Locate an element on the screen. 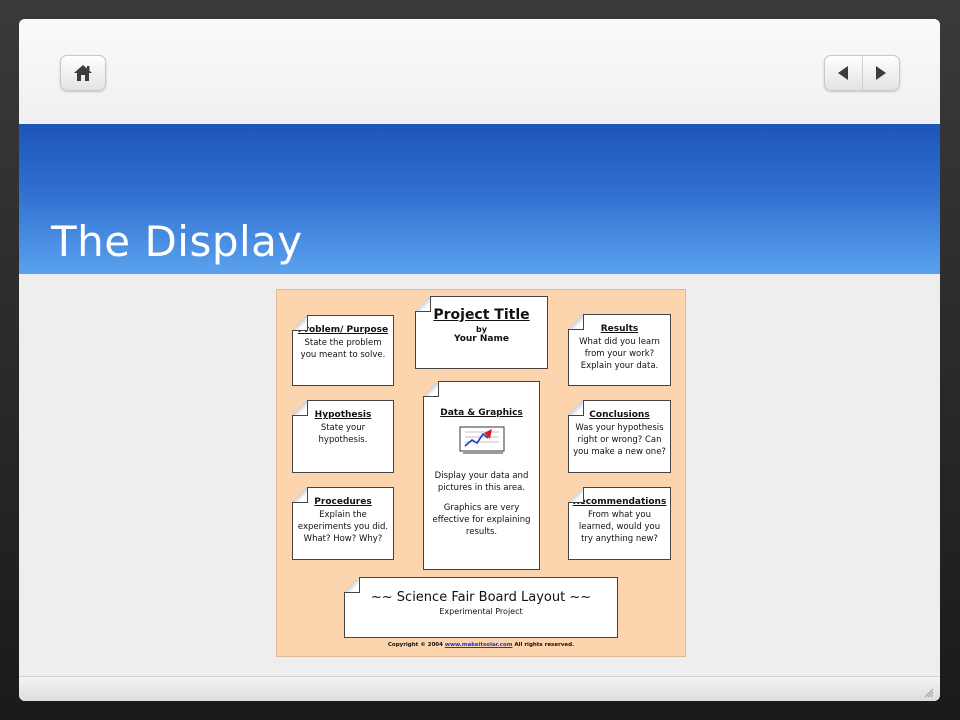 Image resolution: width=960 pixels, height=720 pixels. page-nav is located at coordinates (862, 73).